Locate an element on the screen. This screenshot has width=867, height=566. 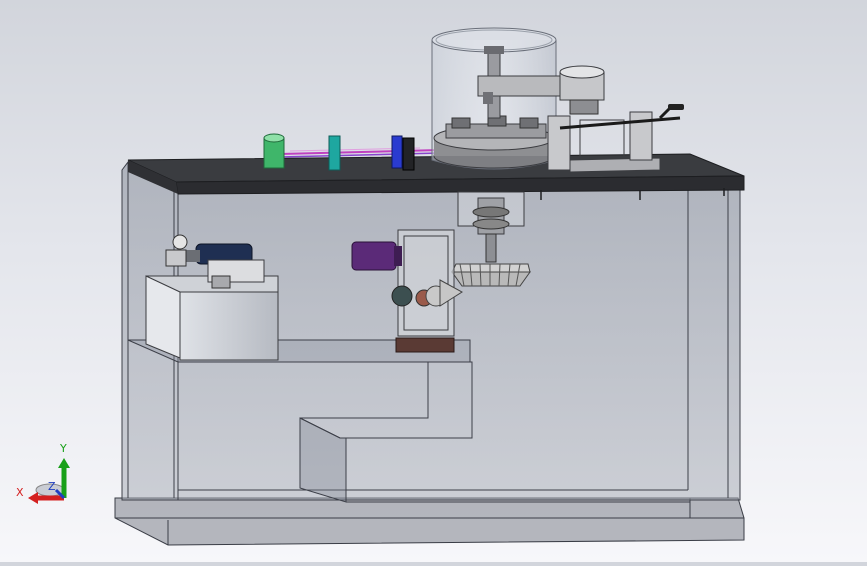
conveyor-tubes is located at coordinates (360, 152).